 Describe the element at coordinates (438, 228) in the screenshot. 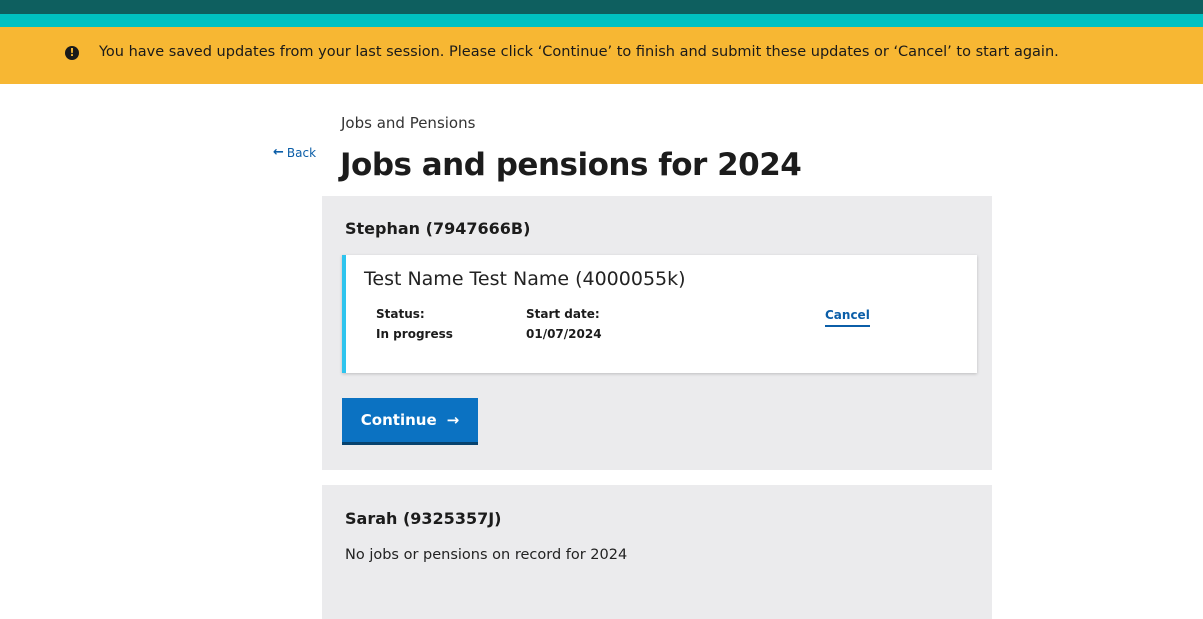

I see `person-heading: Stephan (7947666B)` at that location.